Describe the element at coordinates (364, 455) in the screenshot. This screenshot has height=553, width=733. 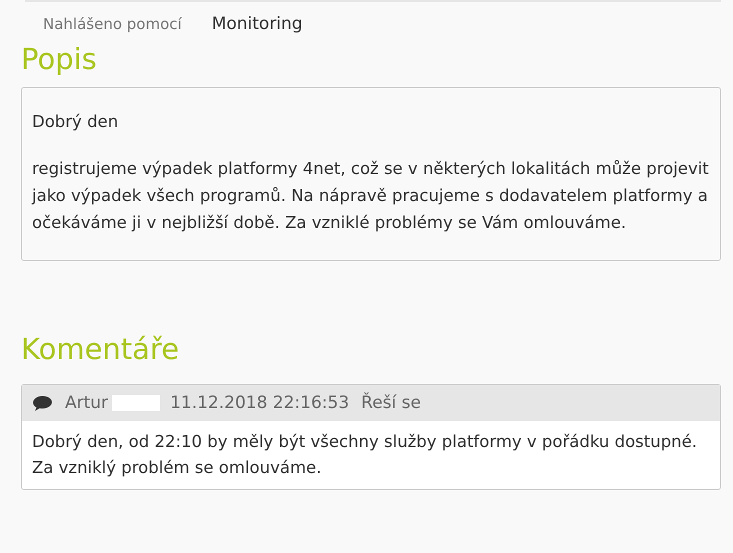
I see `comment-text: Dobrý den, od 22:10 by měly být všechny služby platformy v pořádku dostupné. Za vzniklý problém se omlouváme.` at that location.